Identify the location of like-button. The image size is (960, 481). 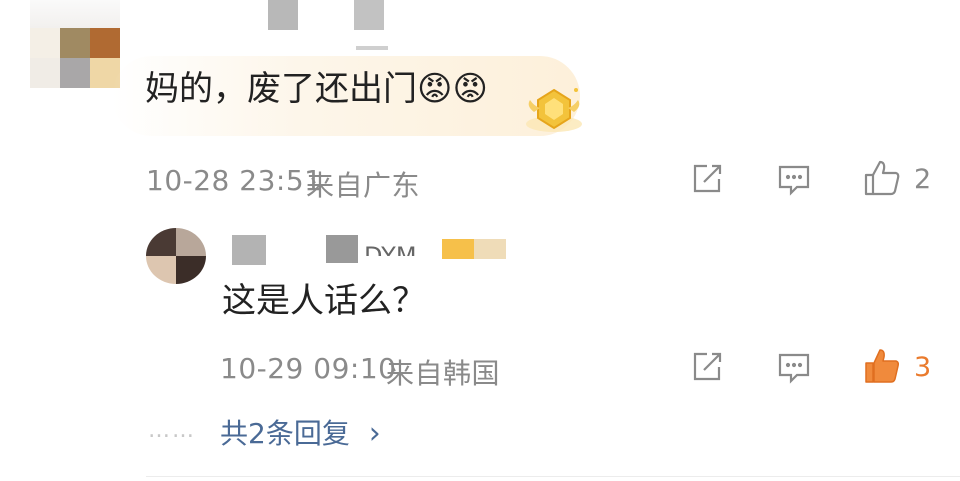
(882, 178).